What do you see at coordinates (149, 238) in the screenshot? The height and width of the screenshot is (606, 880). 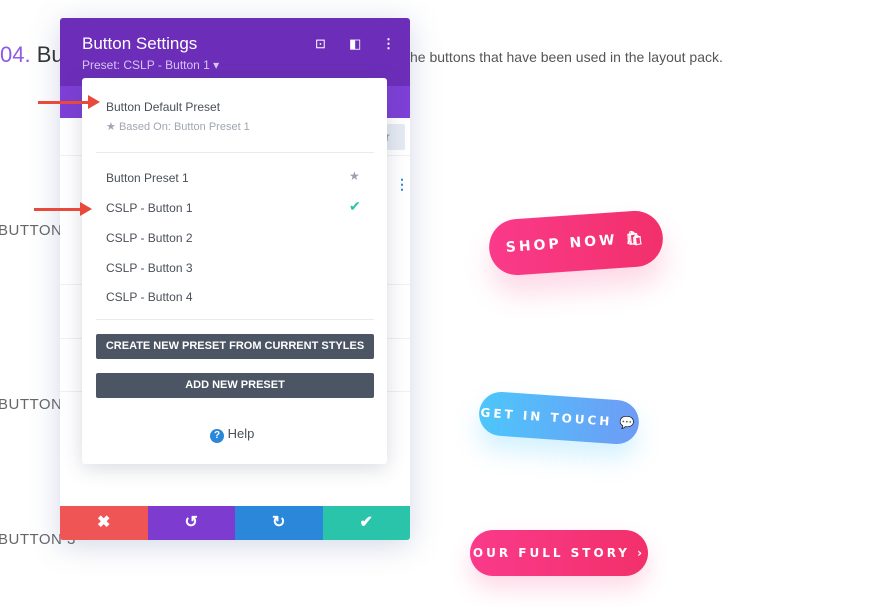 I see `preset-item: CSLP - Button 2` at bounding box center [149, 238].